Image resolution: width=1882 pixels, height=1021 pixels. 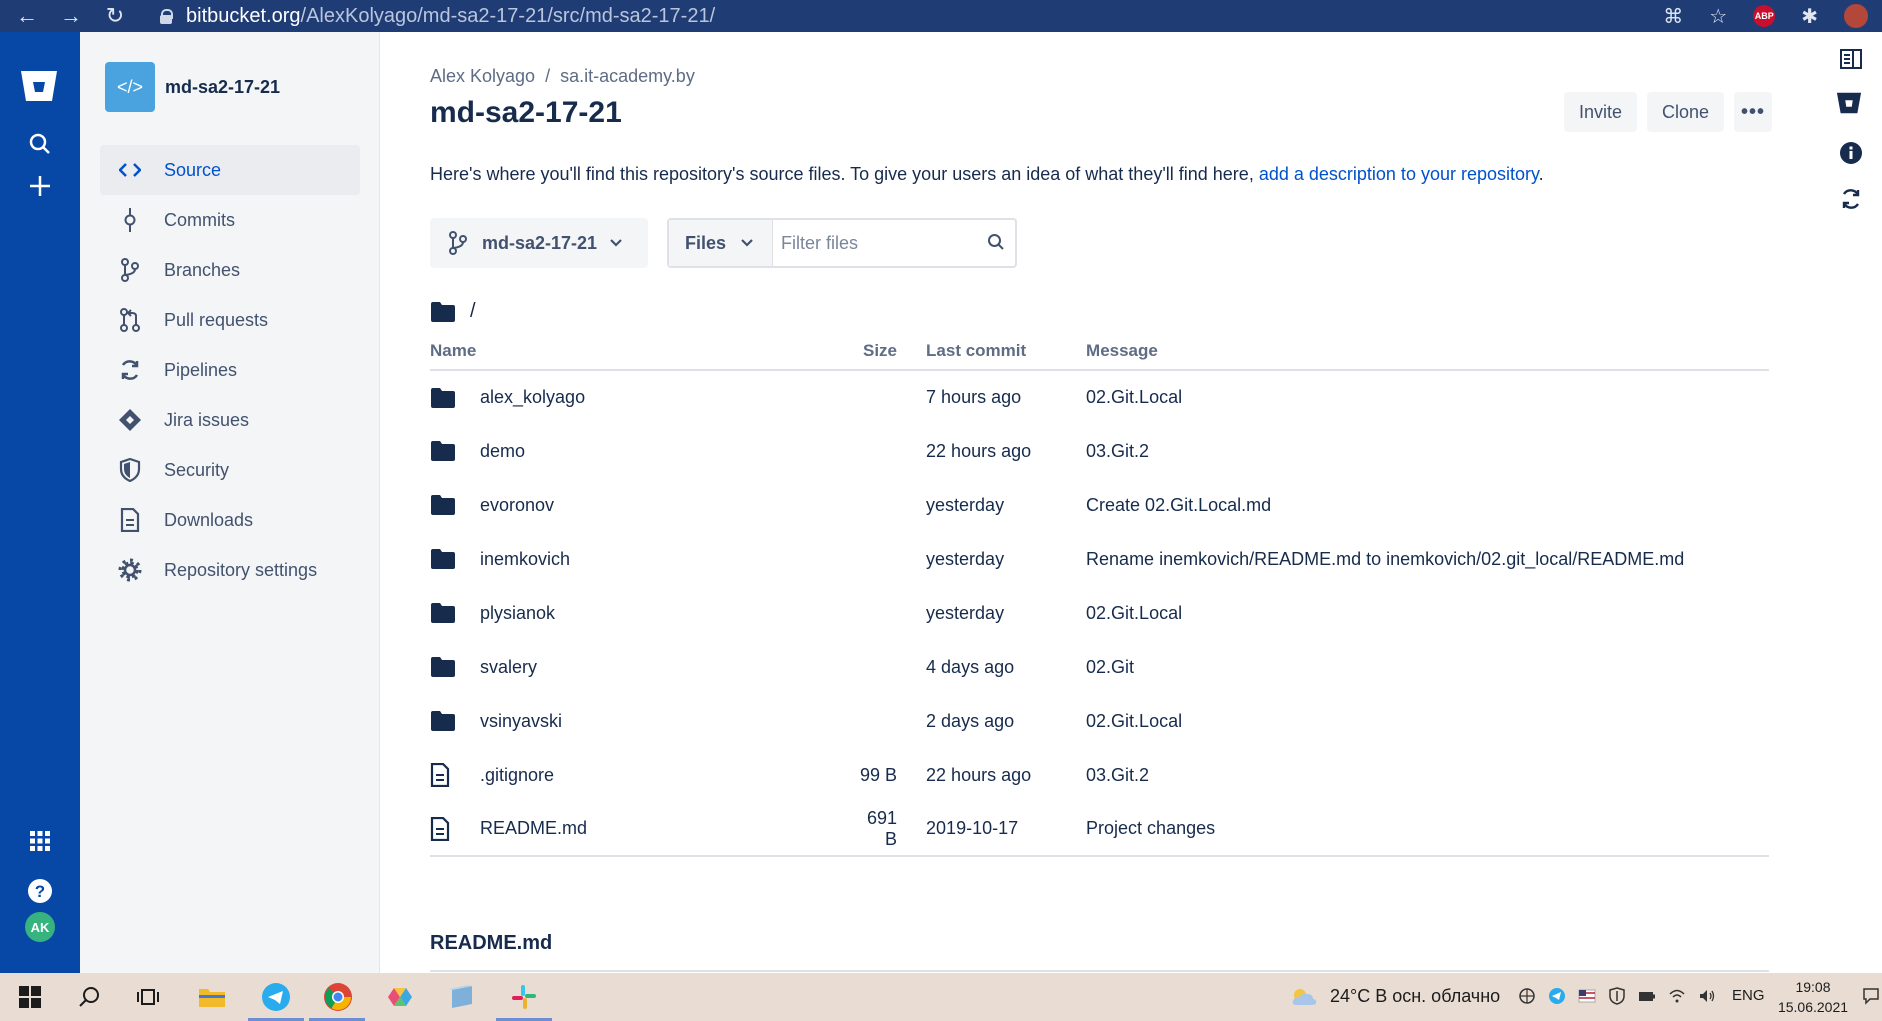 I want to click on last-commit: 2 days ago, so click(x=970, y=720).